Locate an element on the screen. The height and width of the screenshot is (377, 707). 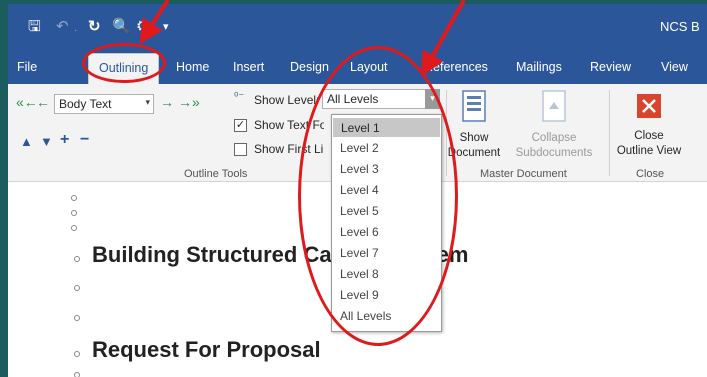
annotation-arrows is located at coordinates (302, 38).